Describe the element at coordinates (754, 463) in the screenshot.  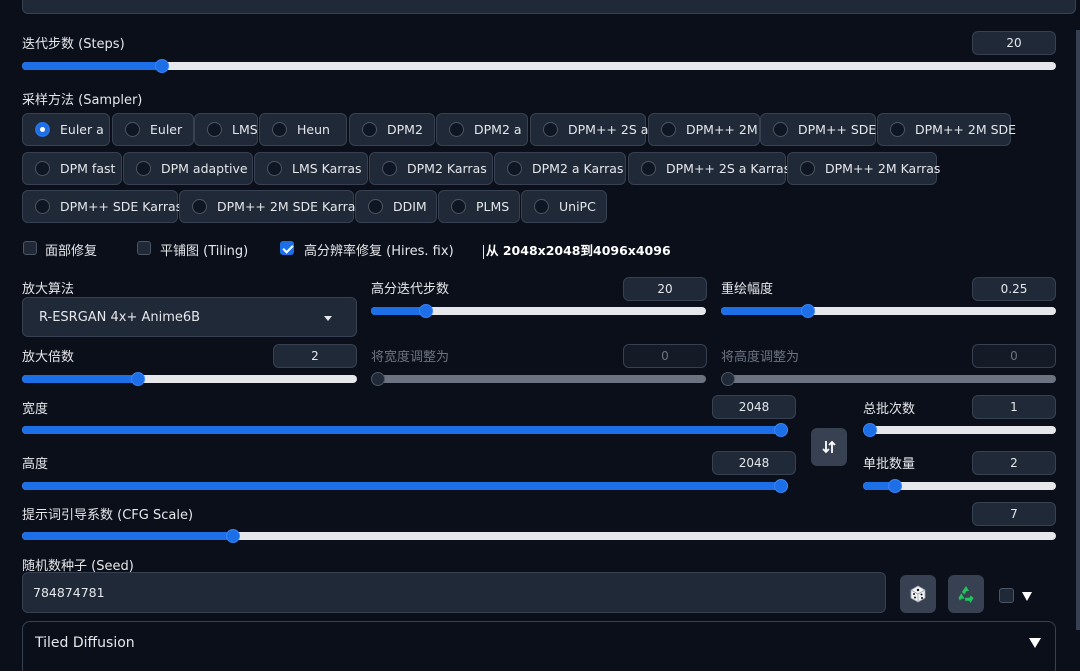
I see `height-input: 2048` at that location.